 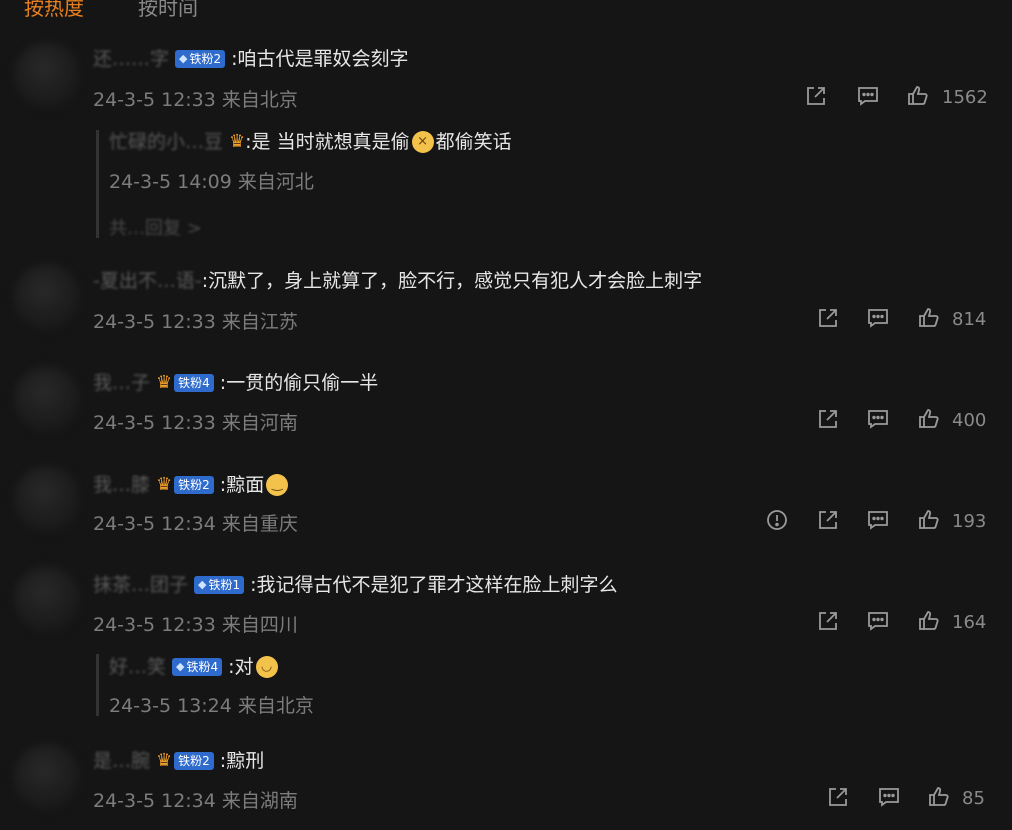 I want to click on comment-header: -夏出不…语- :沉默了，身上就算了，脸不行，感觉只有犯人才会脸上刺字, so click(x=397, y=281).